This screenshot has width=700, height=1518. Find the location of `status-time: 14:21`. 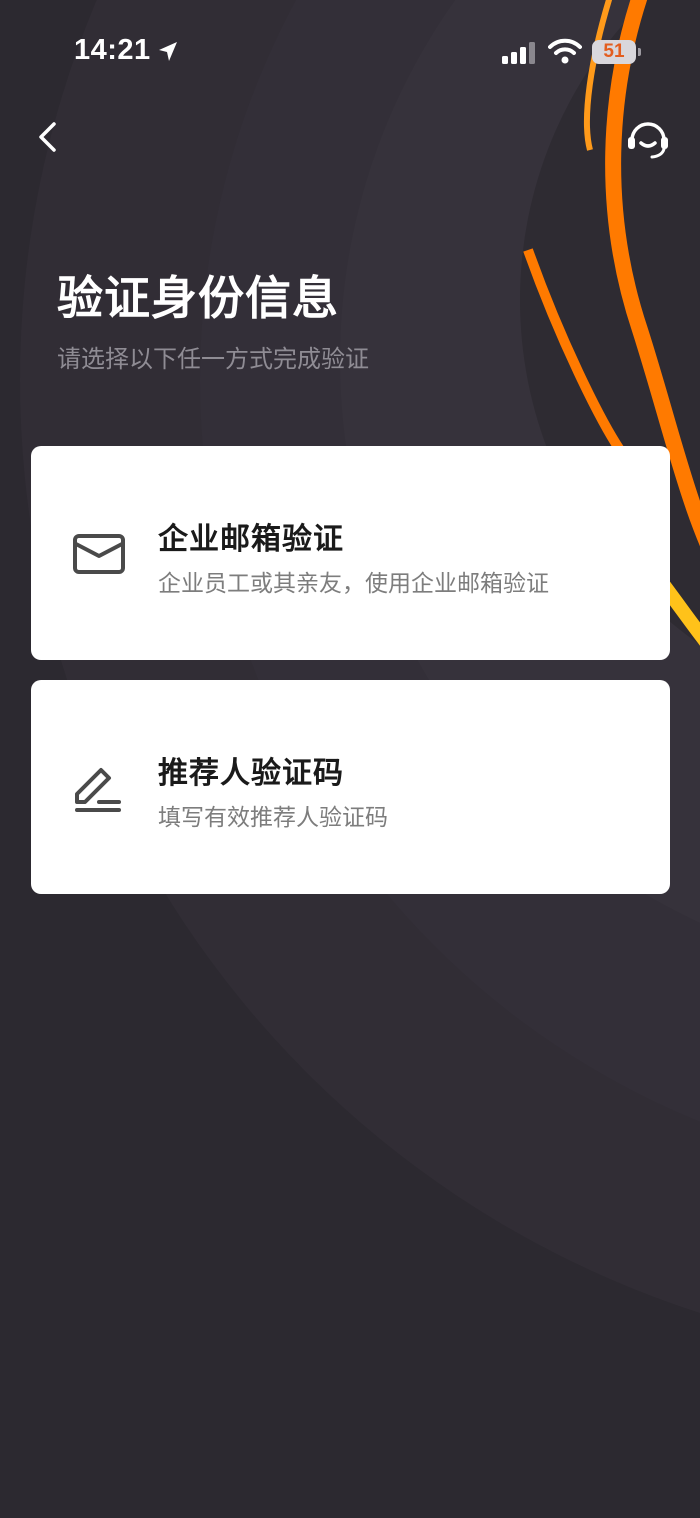

status-time: 14:21 is located at coordinates (112, 50).